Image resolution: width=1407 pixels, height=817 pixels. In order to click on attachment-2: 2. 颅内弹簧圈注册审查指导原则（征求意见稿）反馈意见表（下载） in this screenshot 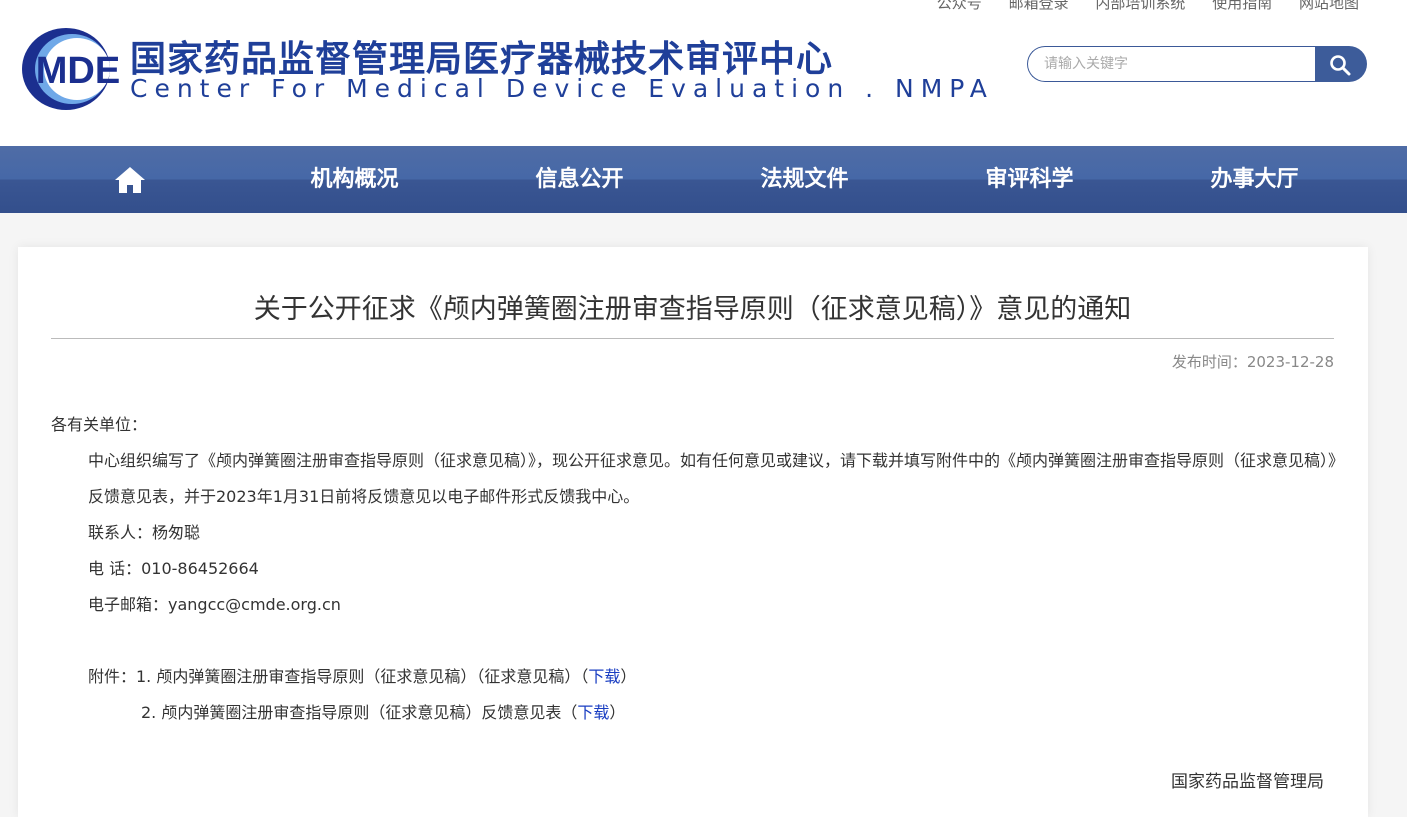, I will do `click(693, 713)`.